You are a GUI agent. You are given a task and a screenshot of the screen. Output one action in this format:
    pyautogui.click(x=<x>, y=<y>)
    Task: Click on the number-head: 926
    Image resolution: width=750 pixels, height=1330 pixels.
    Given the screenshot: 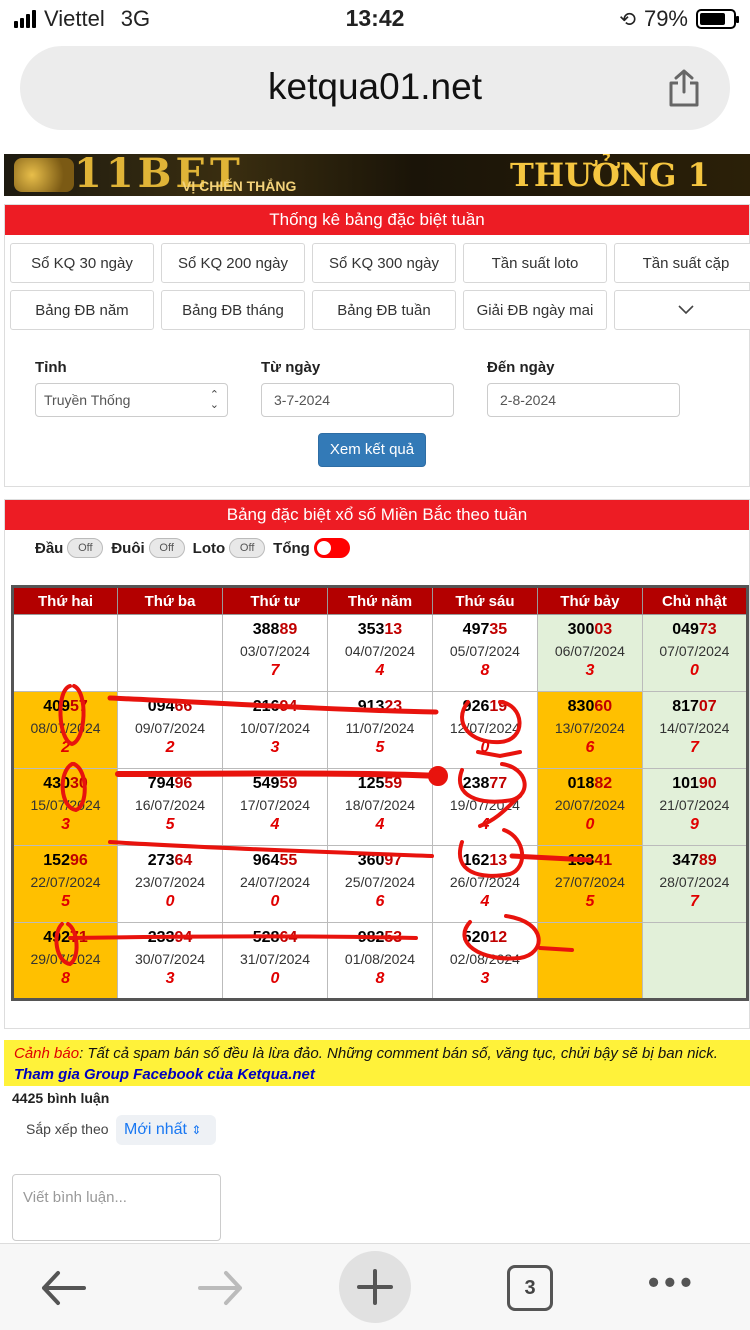 What is the action you would take?
    pyautogui.click(x=476, y=706)
    